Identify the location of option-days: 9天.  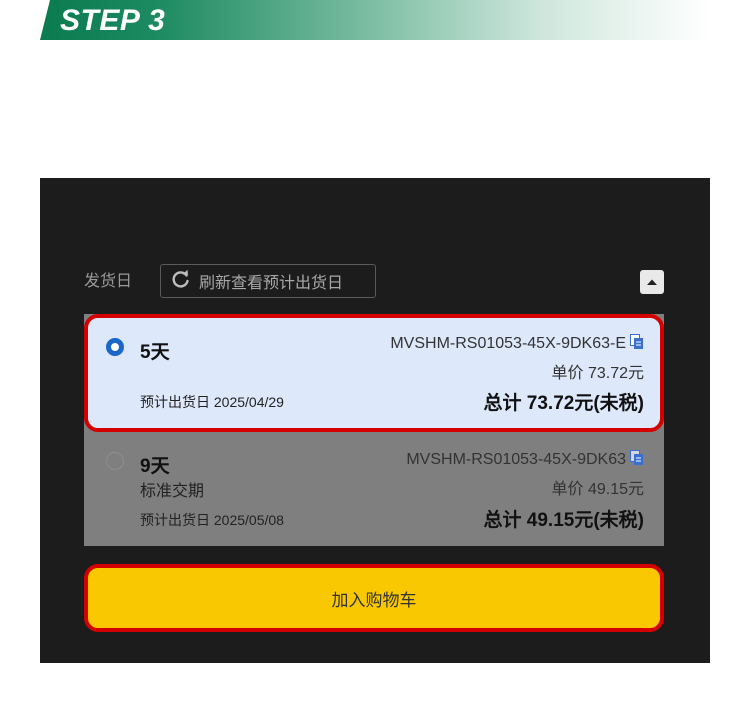
(155, 466).